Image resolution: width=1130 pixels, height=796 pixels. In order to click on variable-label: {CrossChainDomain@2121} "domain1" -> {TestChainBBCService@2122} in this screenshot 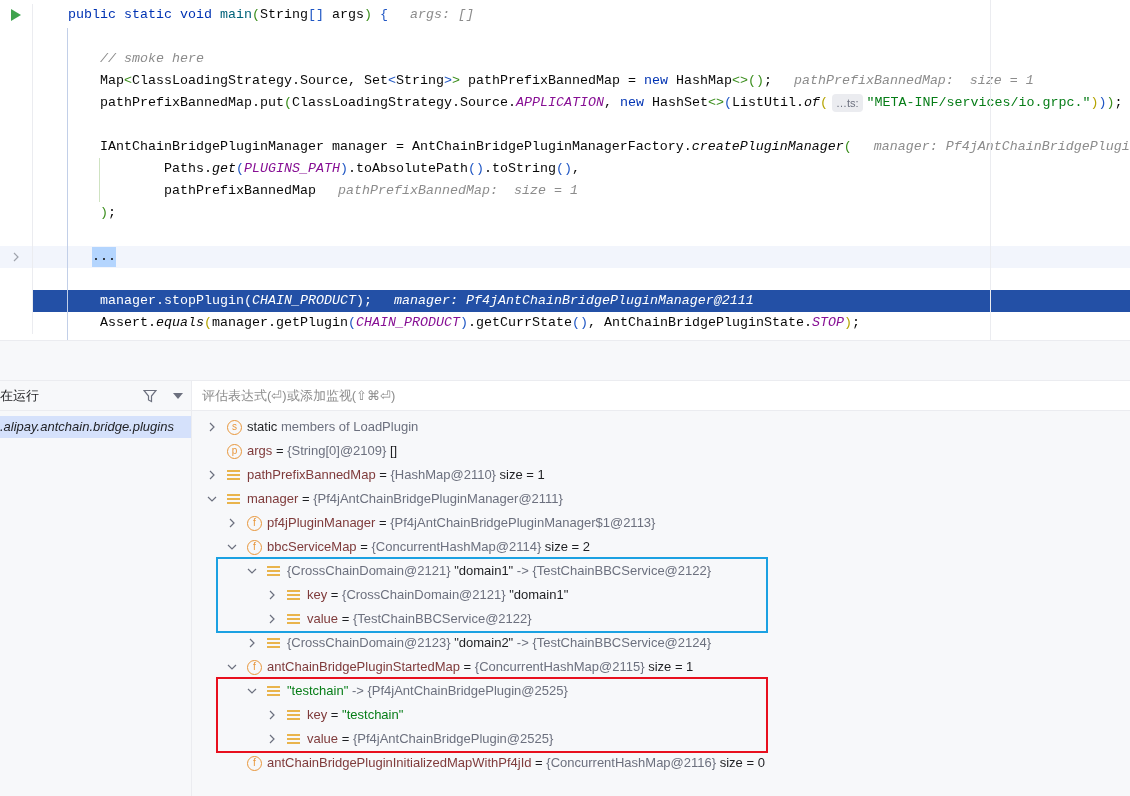, I will do `click(499, 571)`.